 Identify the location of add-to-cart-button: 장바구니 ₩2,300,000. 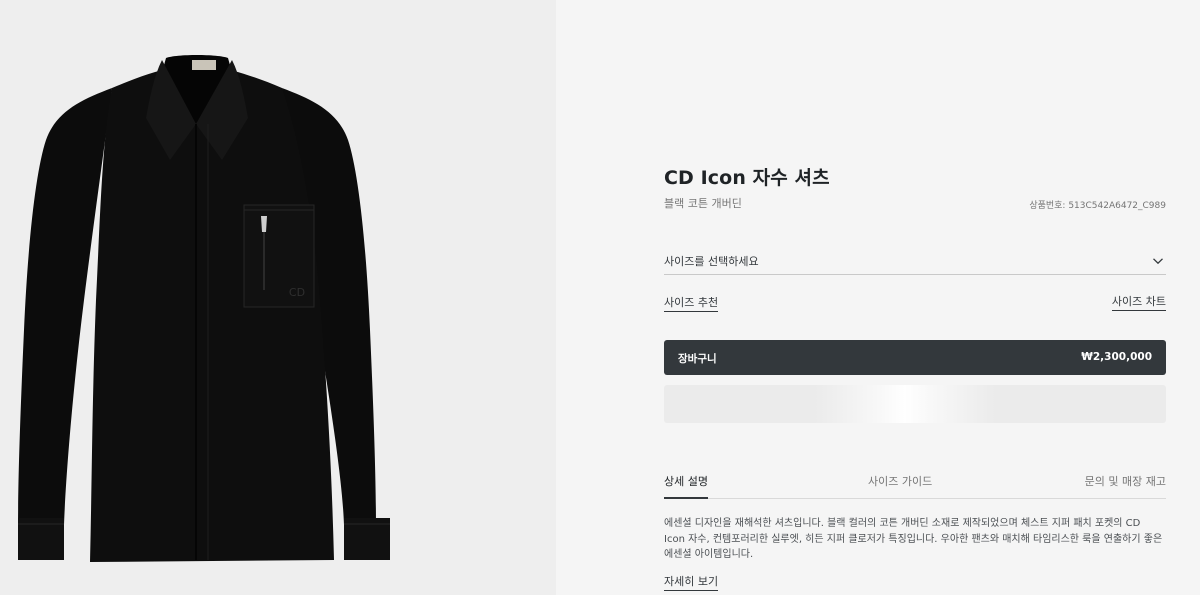
(915, 357).